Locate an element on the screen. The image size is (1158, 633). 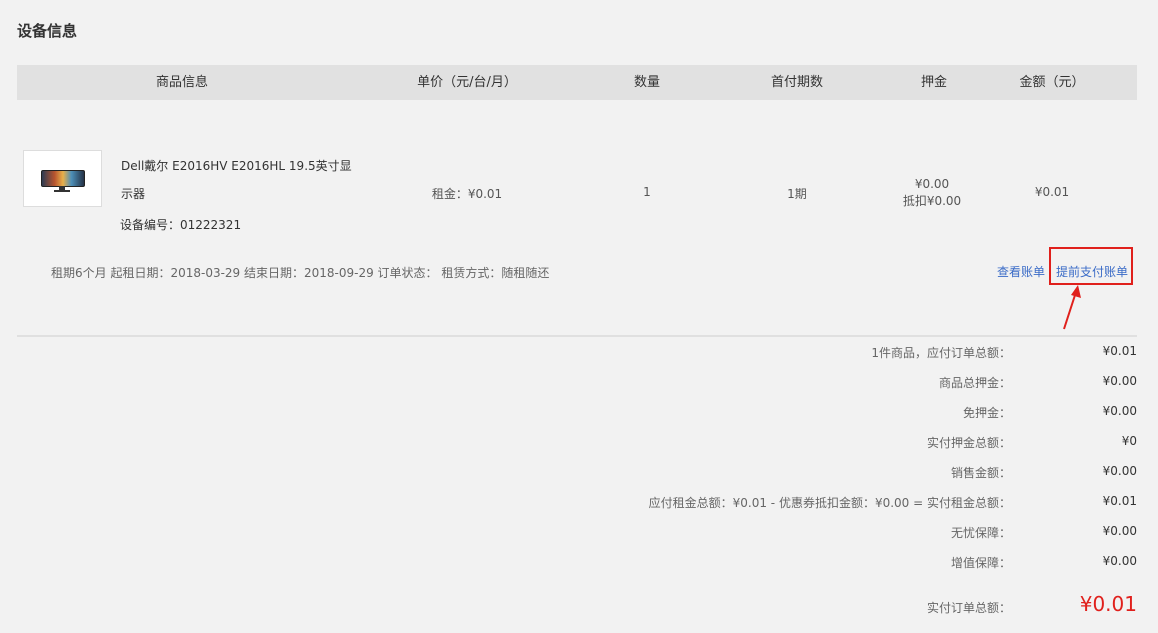
device-number: 设备编号：01222321 is located at coordinates (181, 225).